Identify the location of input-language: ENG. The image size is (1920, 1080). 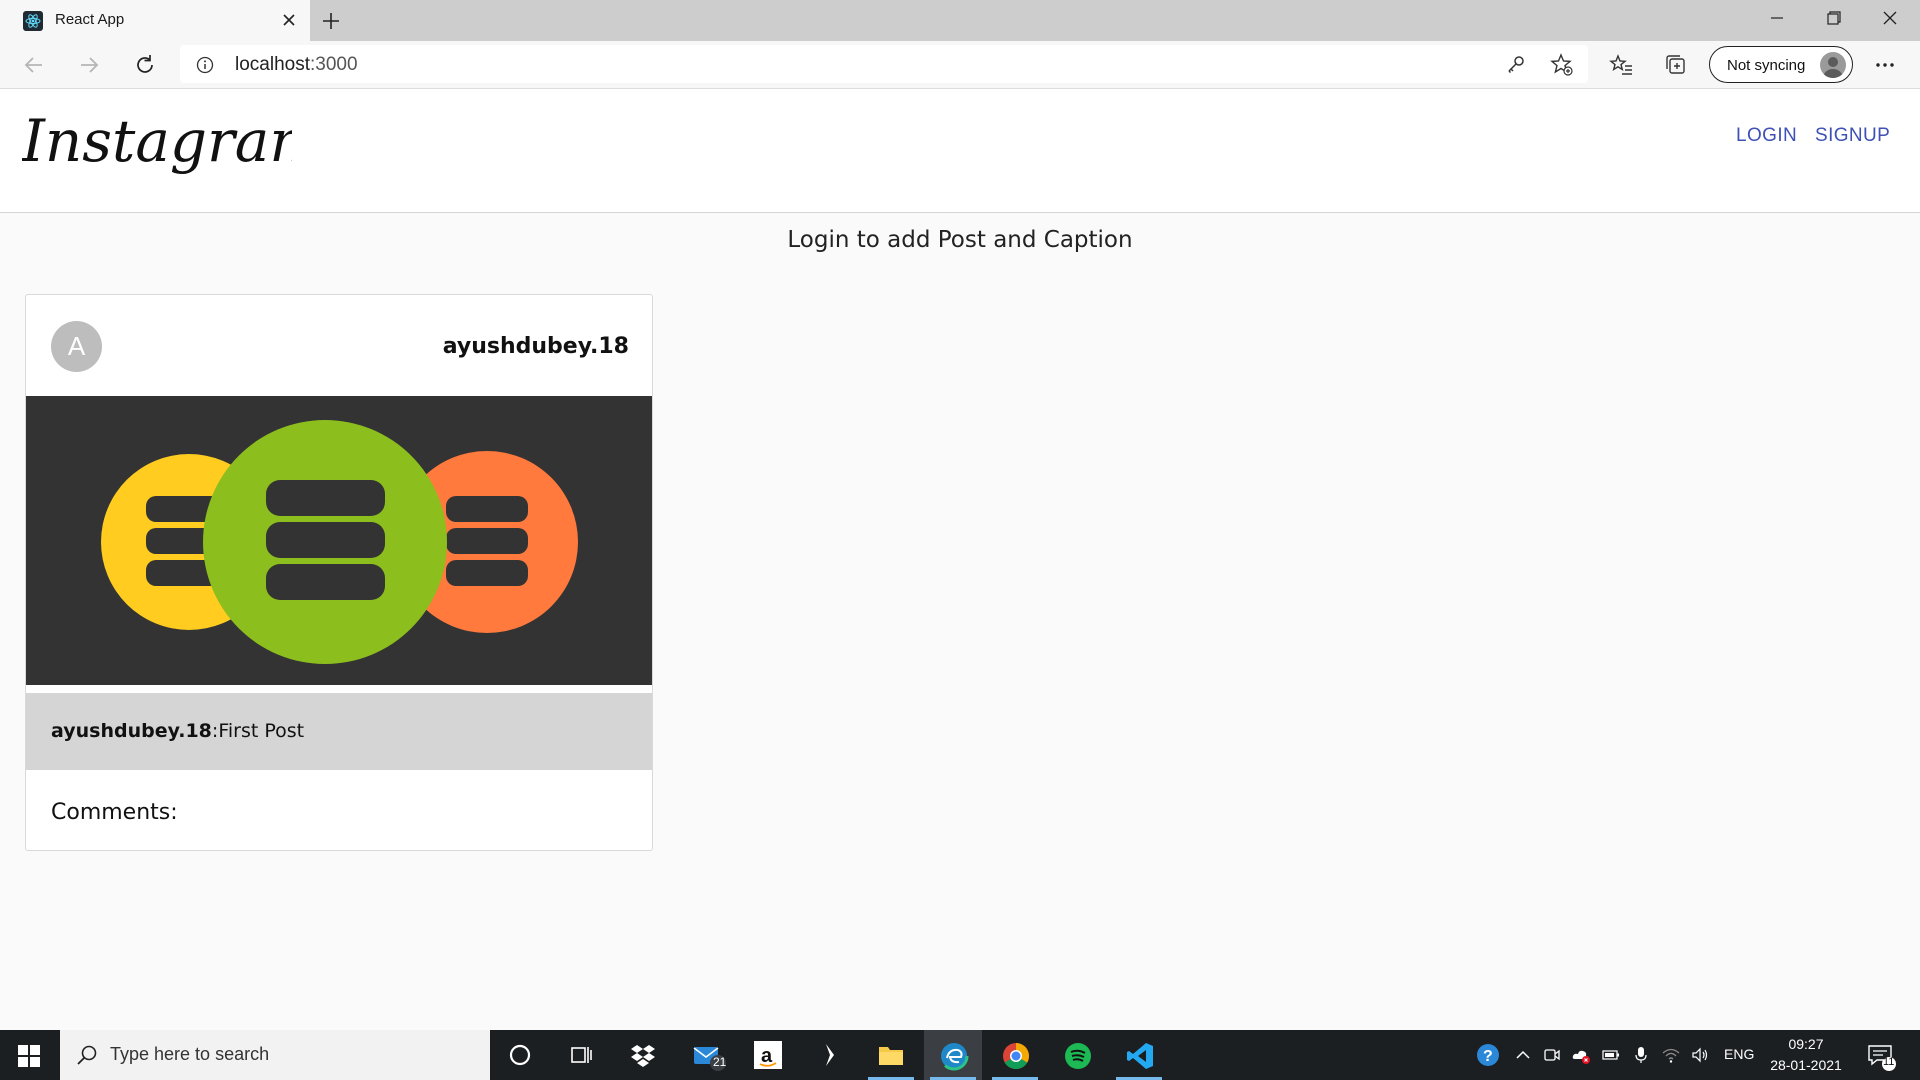
(1739, 1054).